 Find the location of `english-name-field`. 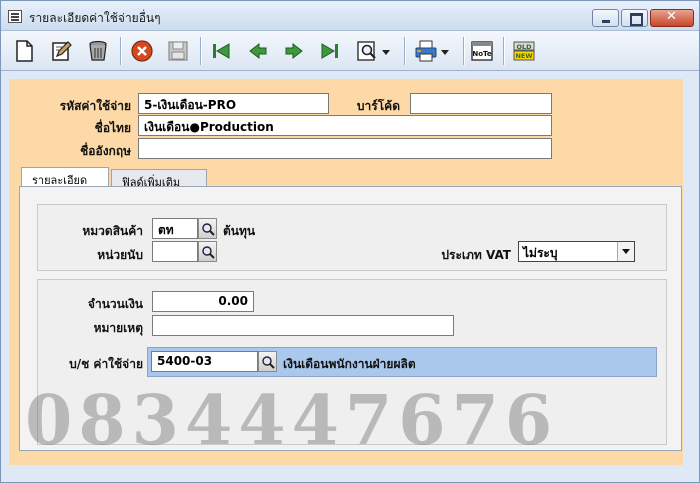

english-name-field is located at coordinates (345, 148).